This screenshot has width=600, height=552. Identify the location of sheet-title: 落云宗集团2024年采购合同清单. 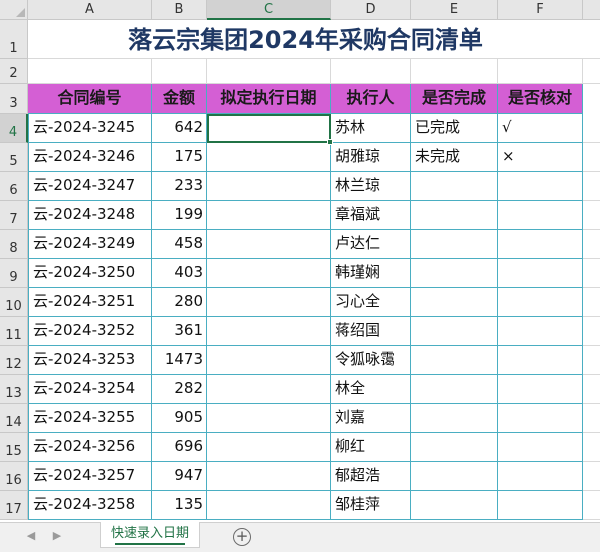
(305, 39).